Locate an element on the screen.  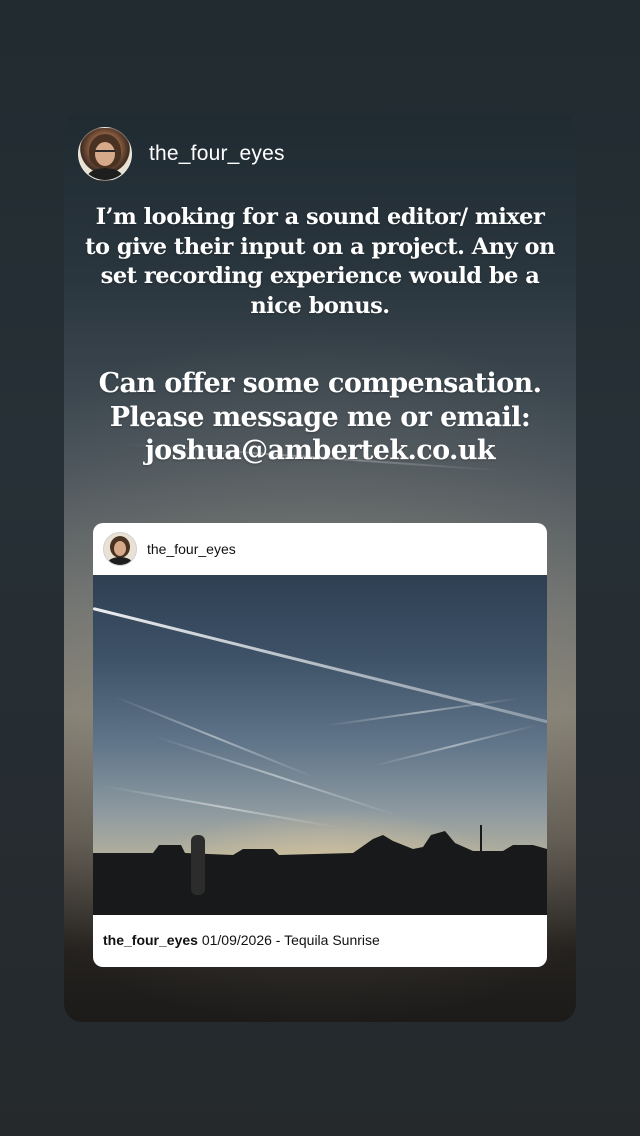
post-avatar is located at coordinates (120, 549).